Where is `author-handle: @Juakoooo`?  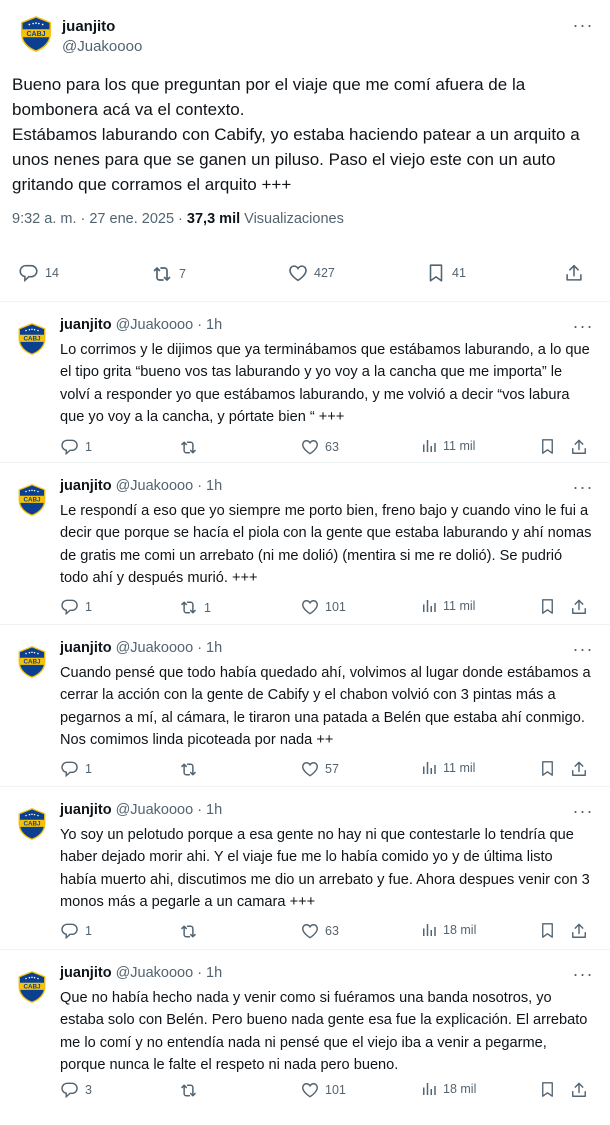 author-handle: @Juakoooo is located at coordinates (102, 46).